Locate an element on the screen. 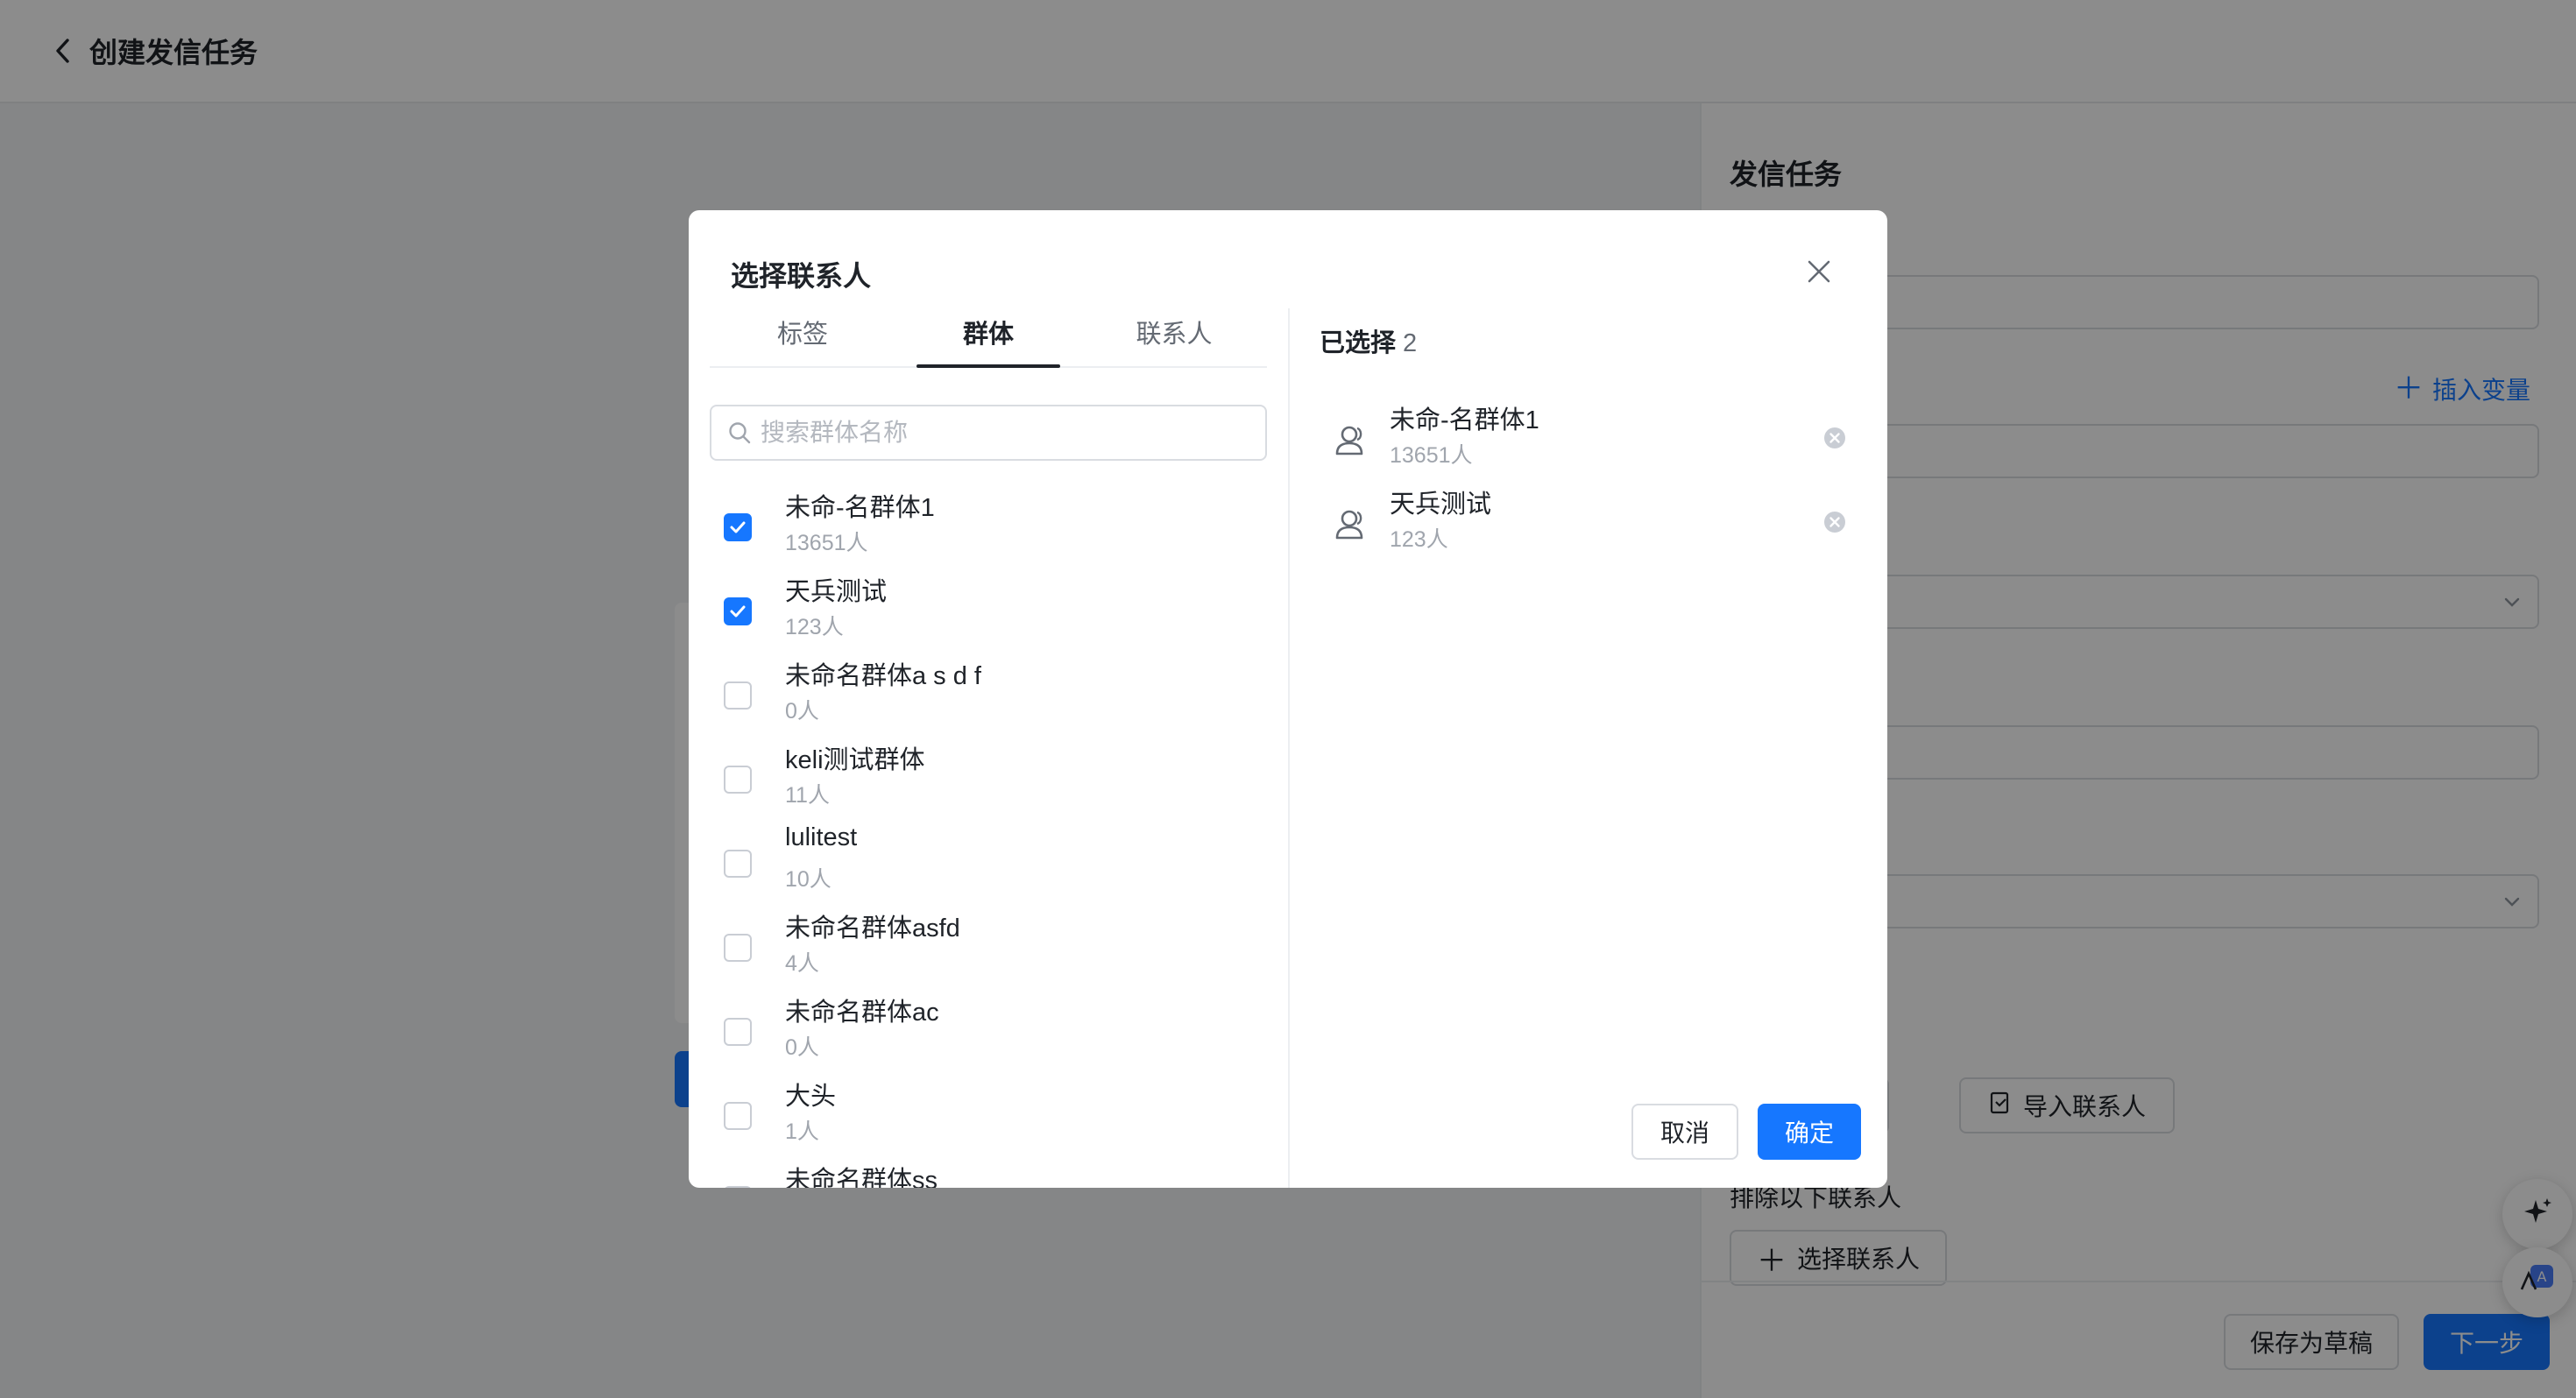  list-item: 未命名群体ss is located at coordinates (988, 1174).